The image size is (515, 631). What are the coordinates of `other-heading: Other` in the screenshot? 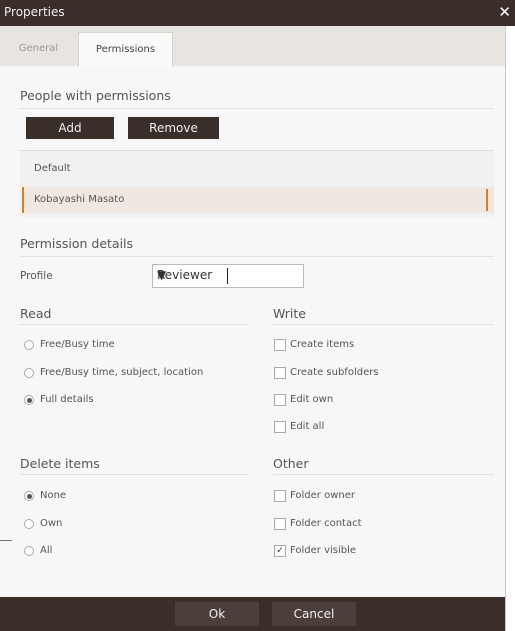 It's located at (291, 463).